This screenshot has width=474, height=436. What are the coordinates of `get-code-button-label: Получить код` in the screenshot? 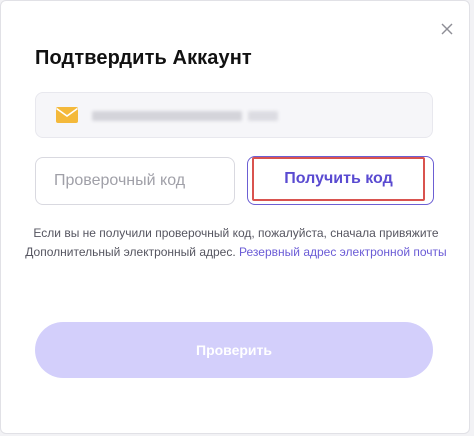 It's located at (338, 179).